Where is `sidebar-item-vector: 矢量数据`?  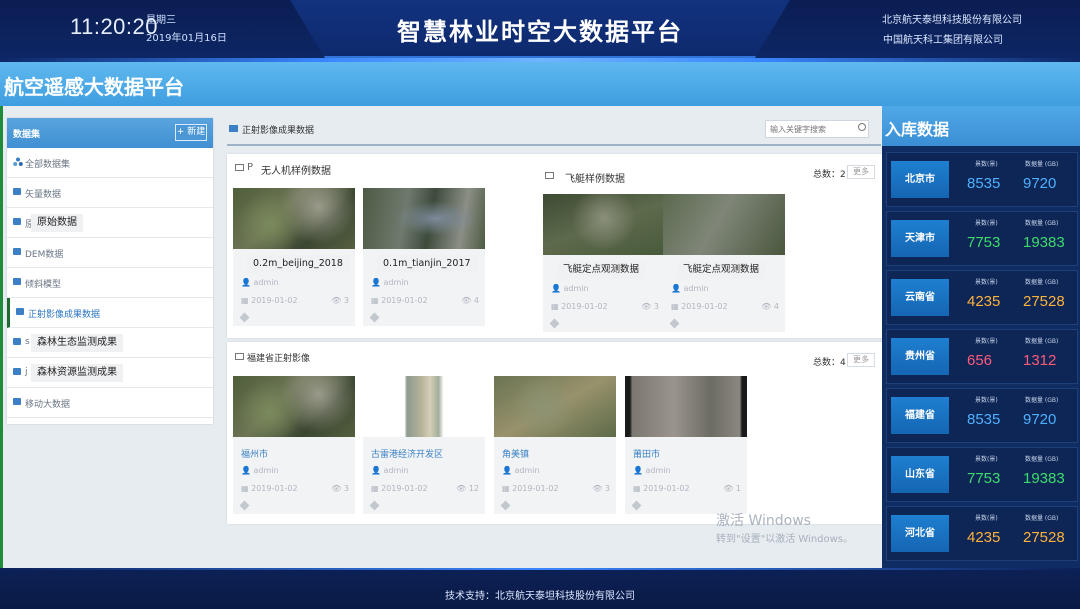 sidebar-item-vector: 矢量数据 is located at coordinates (110, 193).